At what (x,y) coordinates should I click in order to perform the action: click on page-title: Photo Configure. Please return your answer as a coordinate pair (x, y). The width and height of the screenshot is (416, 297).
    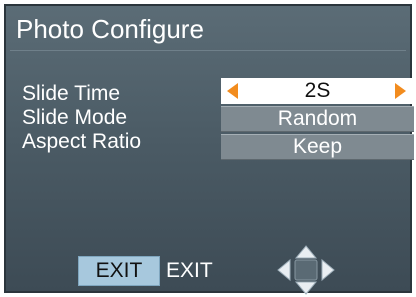
    Looking at the image, I should click on (110, 29).